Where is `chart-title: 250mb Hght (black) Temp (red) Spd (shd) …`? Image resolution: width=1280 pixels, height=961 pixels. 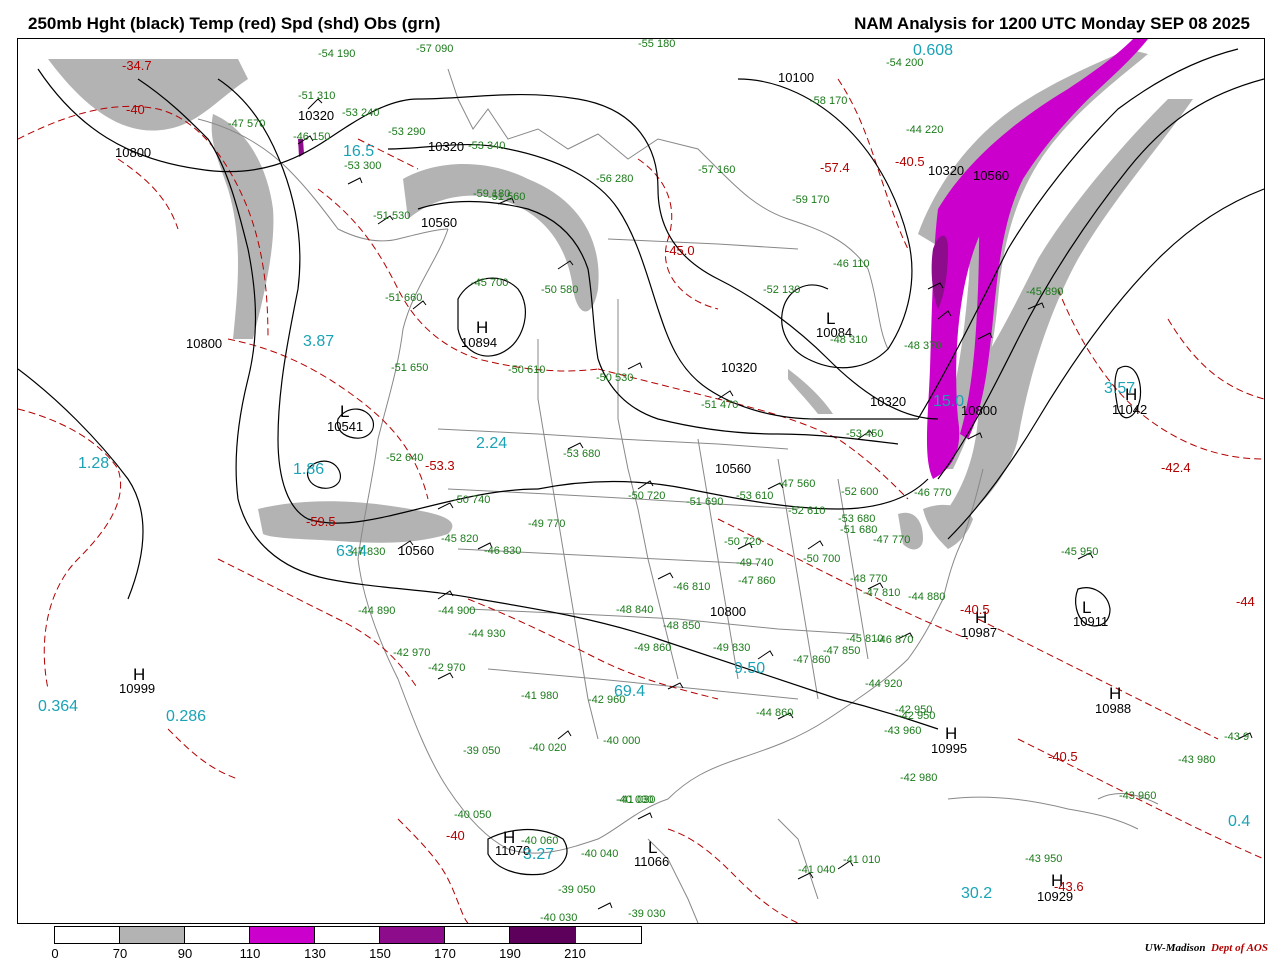 chart-title: 250mb Hght (black) Temp (red) Spd (shd) … is located at coordinates (234, 23).